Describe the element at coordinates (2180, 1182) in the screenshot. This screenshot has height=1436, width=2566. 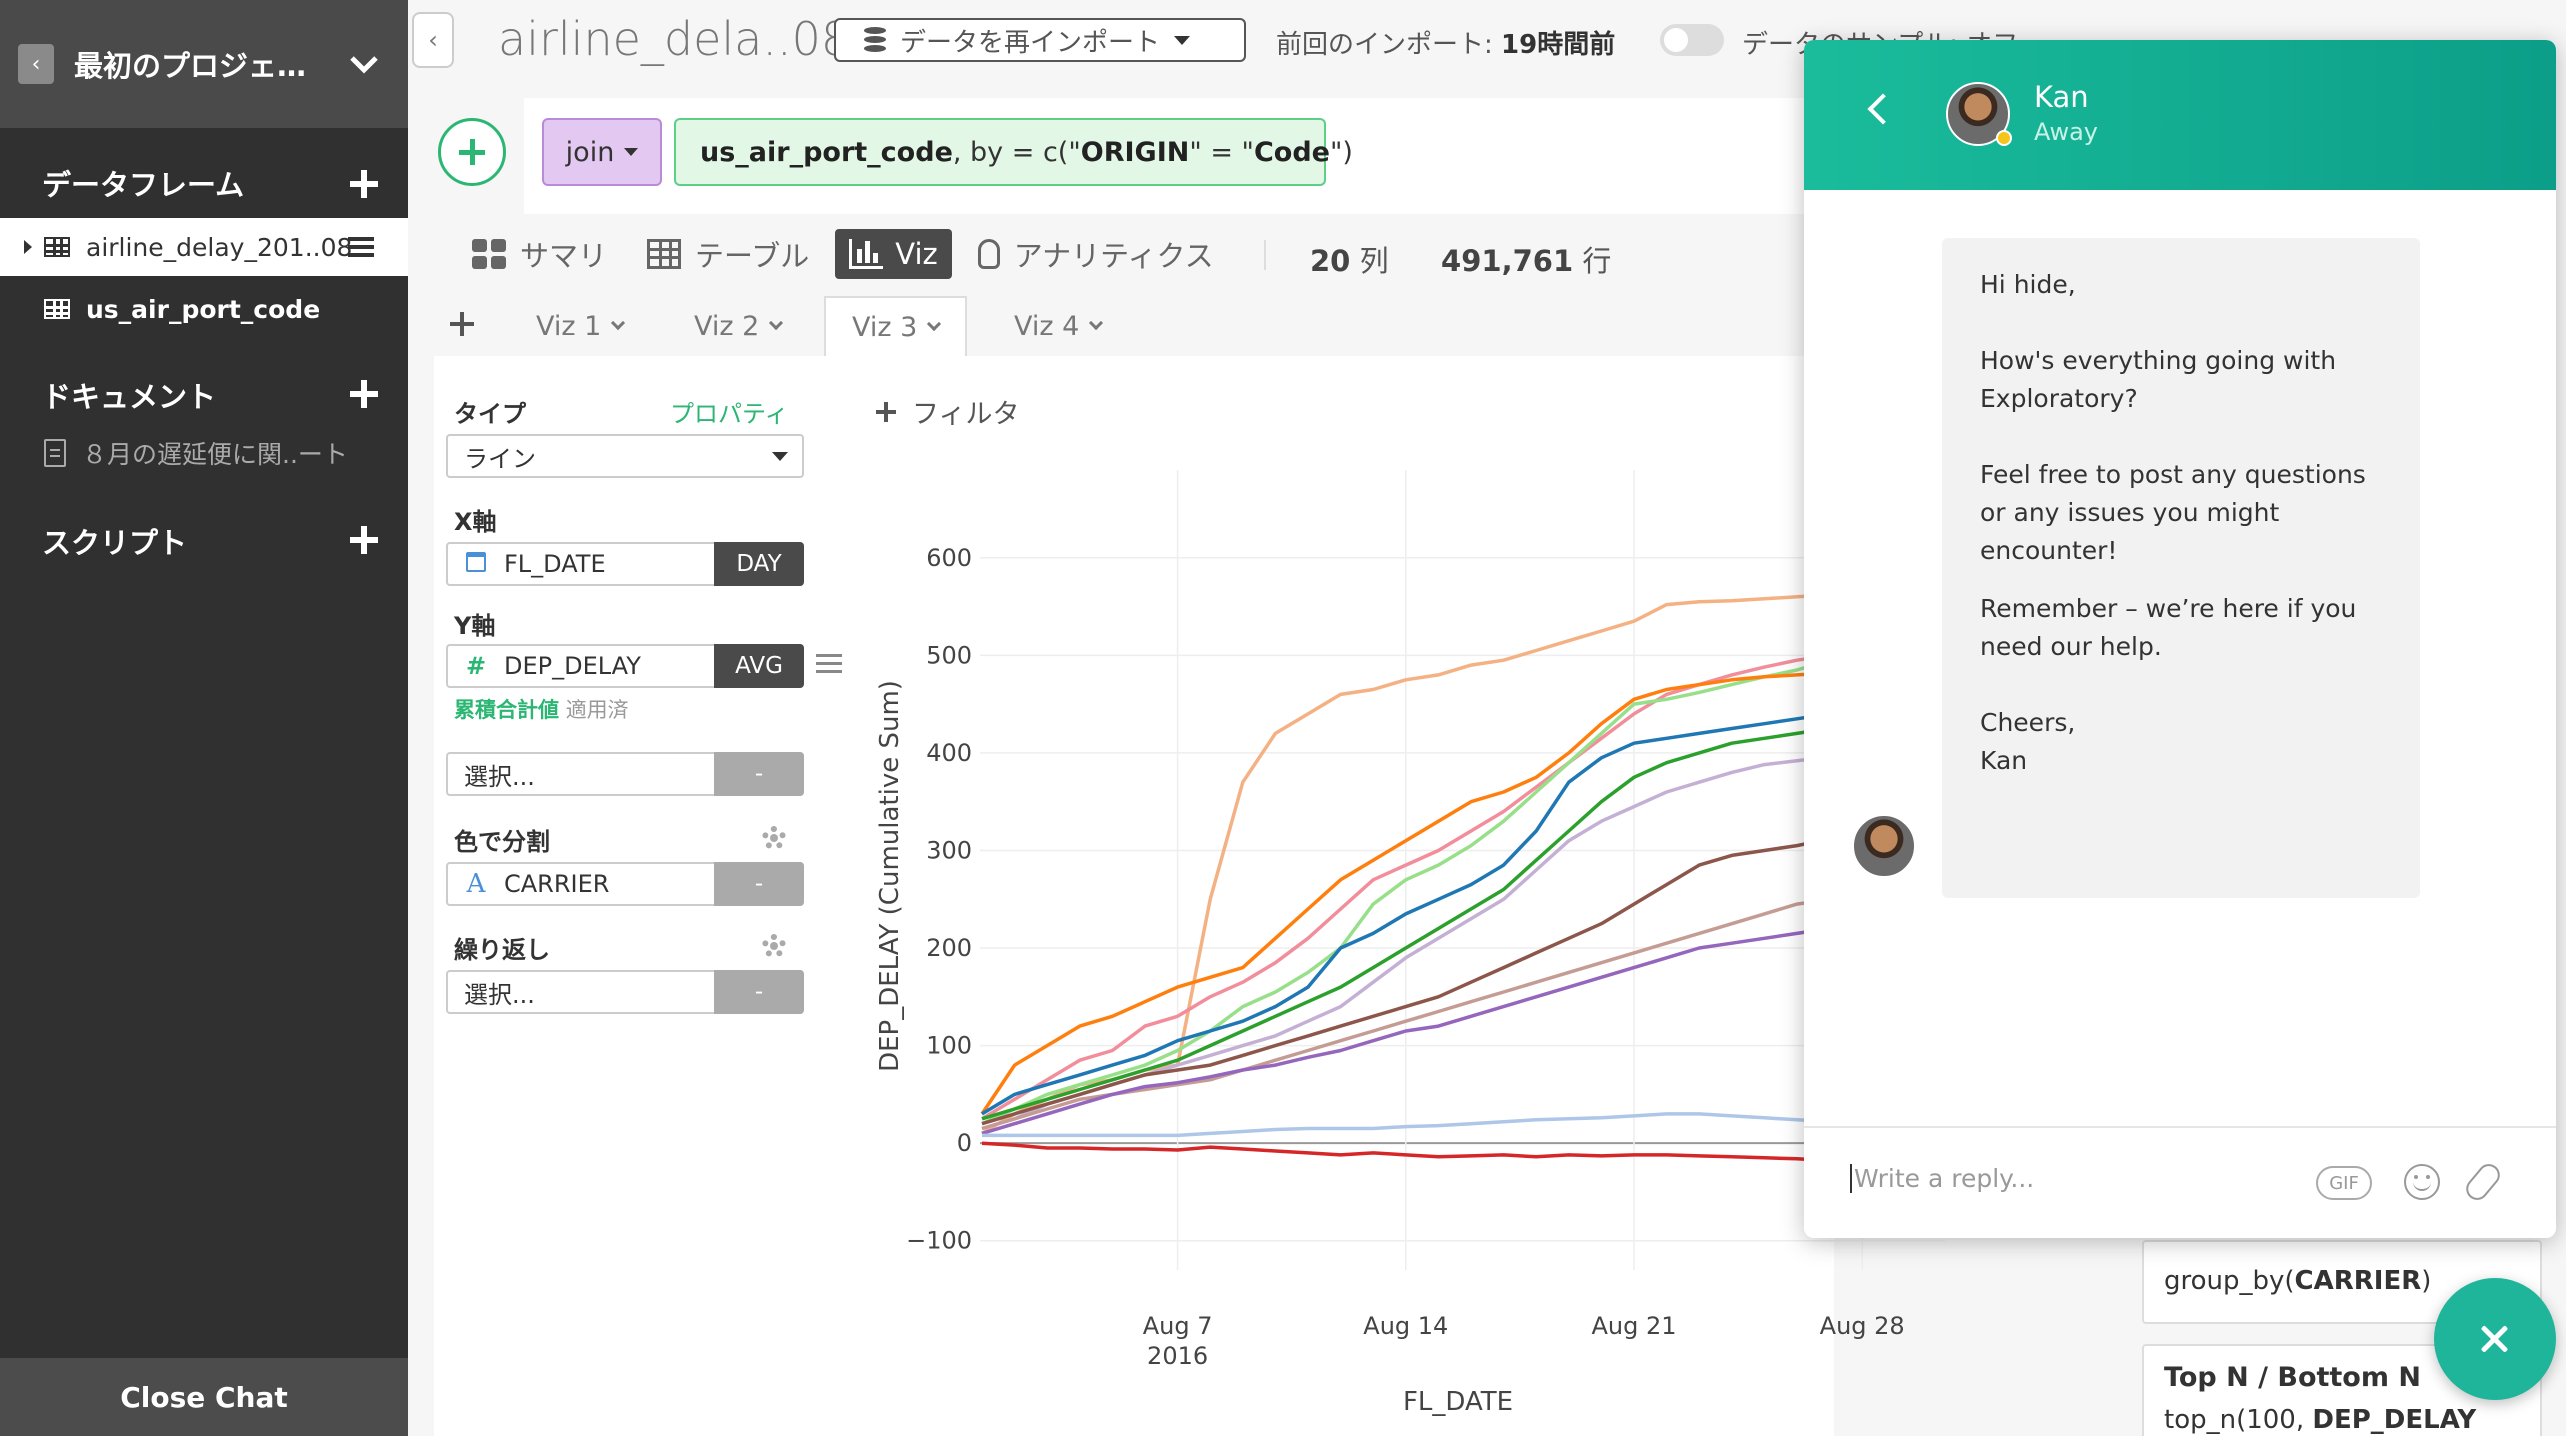
I see `reply-area: Write a reply... GIF` at that location.